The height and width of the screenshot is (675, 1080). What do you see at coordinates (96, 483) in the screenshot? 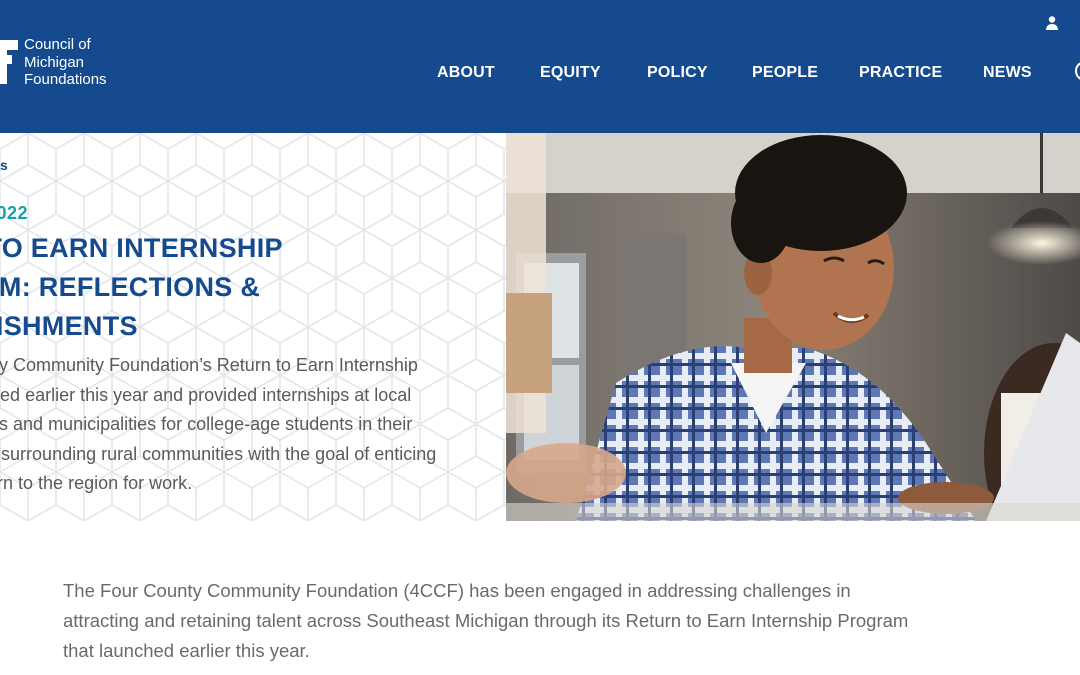
I see `excerpt-line-5: o return to the region for work.` at bounding box center [96, 483].